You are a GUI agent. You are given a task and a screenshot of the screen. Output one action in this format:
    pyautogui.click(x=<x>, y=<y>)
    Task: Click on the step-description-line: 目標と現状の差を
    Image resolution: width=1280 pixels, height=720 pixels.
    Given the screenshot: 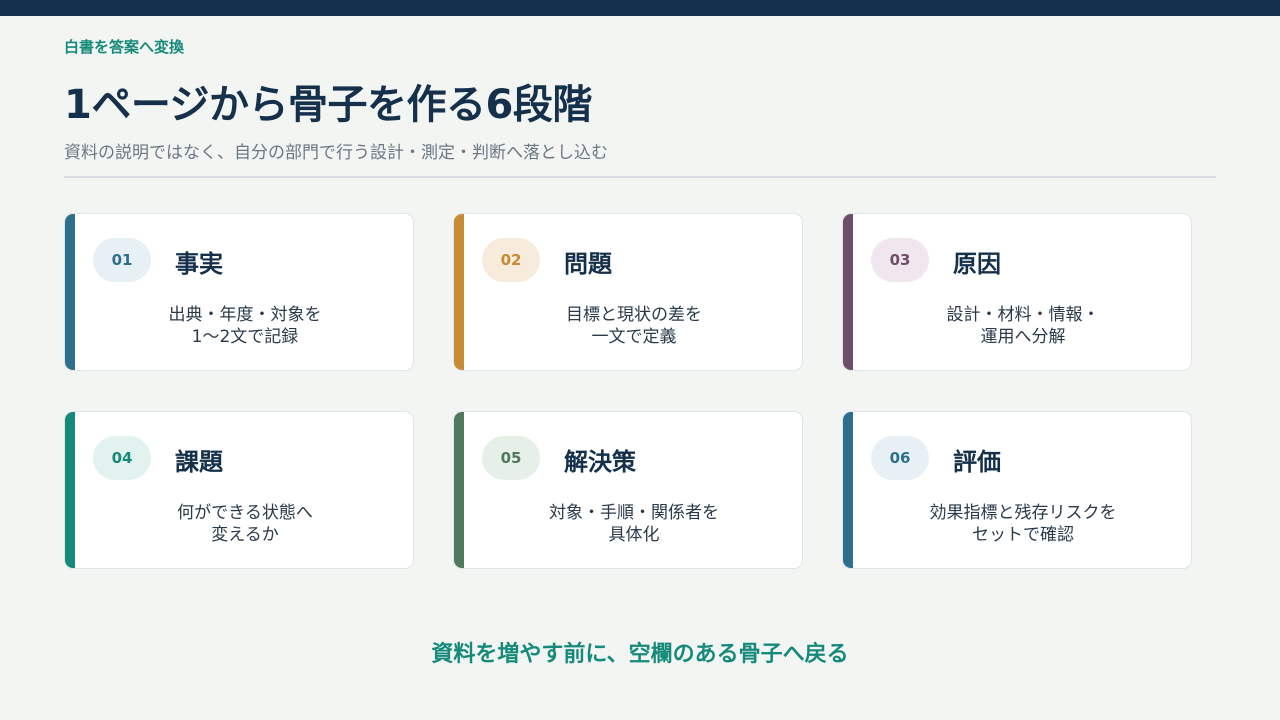 What is the action you would take?
    pyautogui.click(x=634, y=315)
    